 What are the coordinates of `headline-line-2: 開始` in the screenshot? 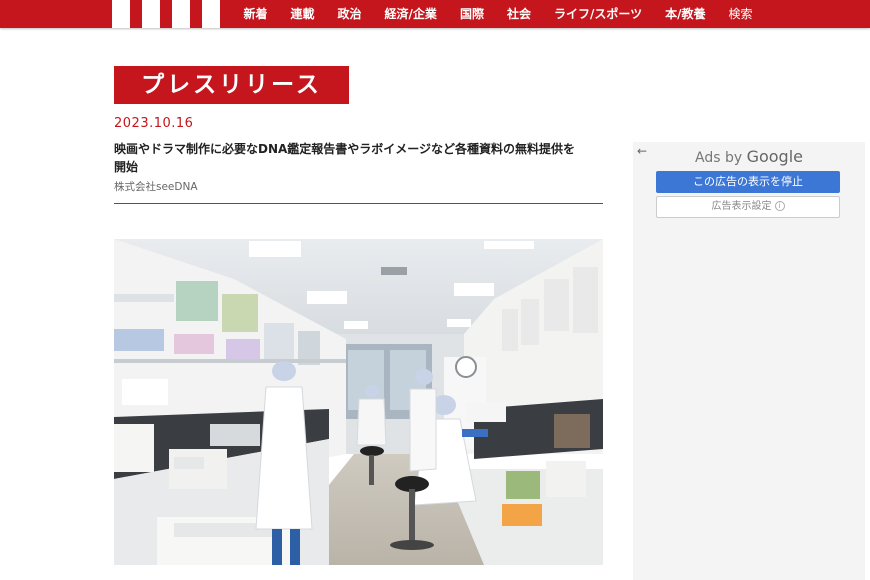 It's located at (126, 167).